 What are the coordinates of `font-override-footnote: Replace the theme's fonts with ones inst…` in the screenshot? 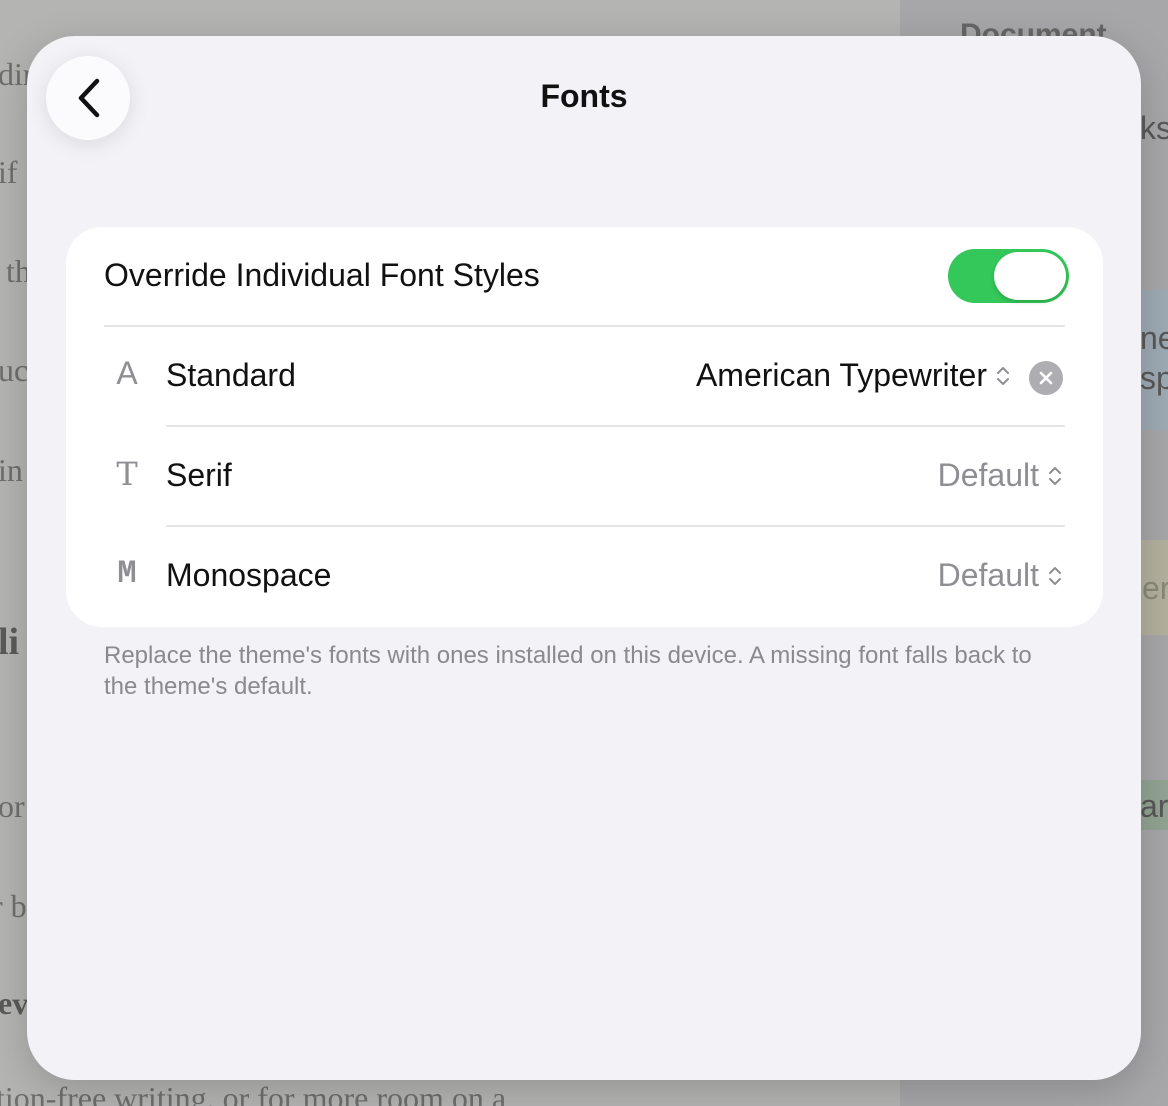 It's located at (568, 671).